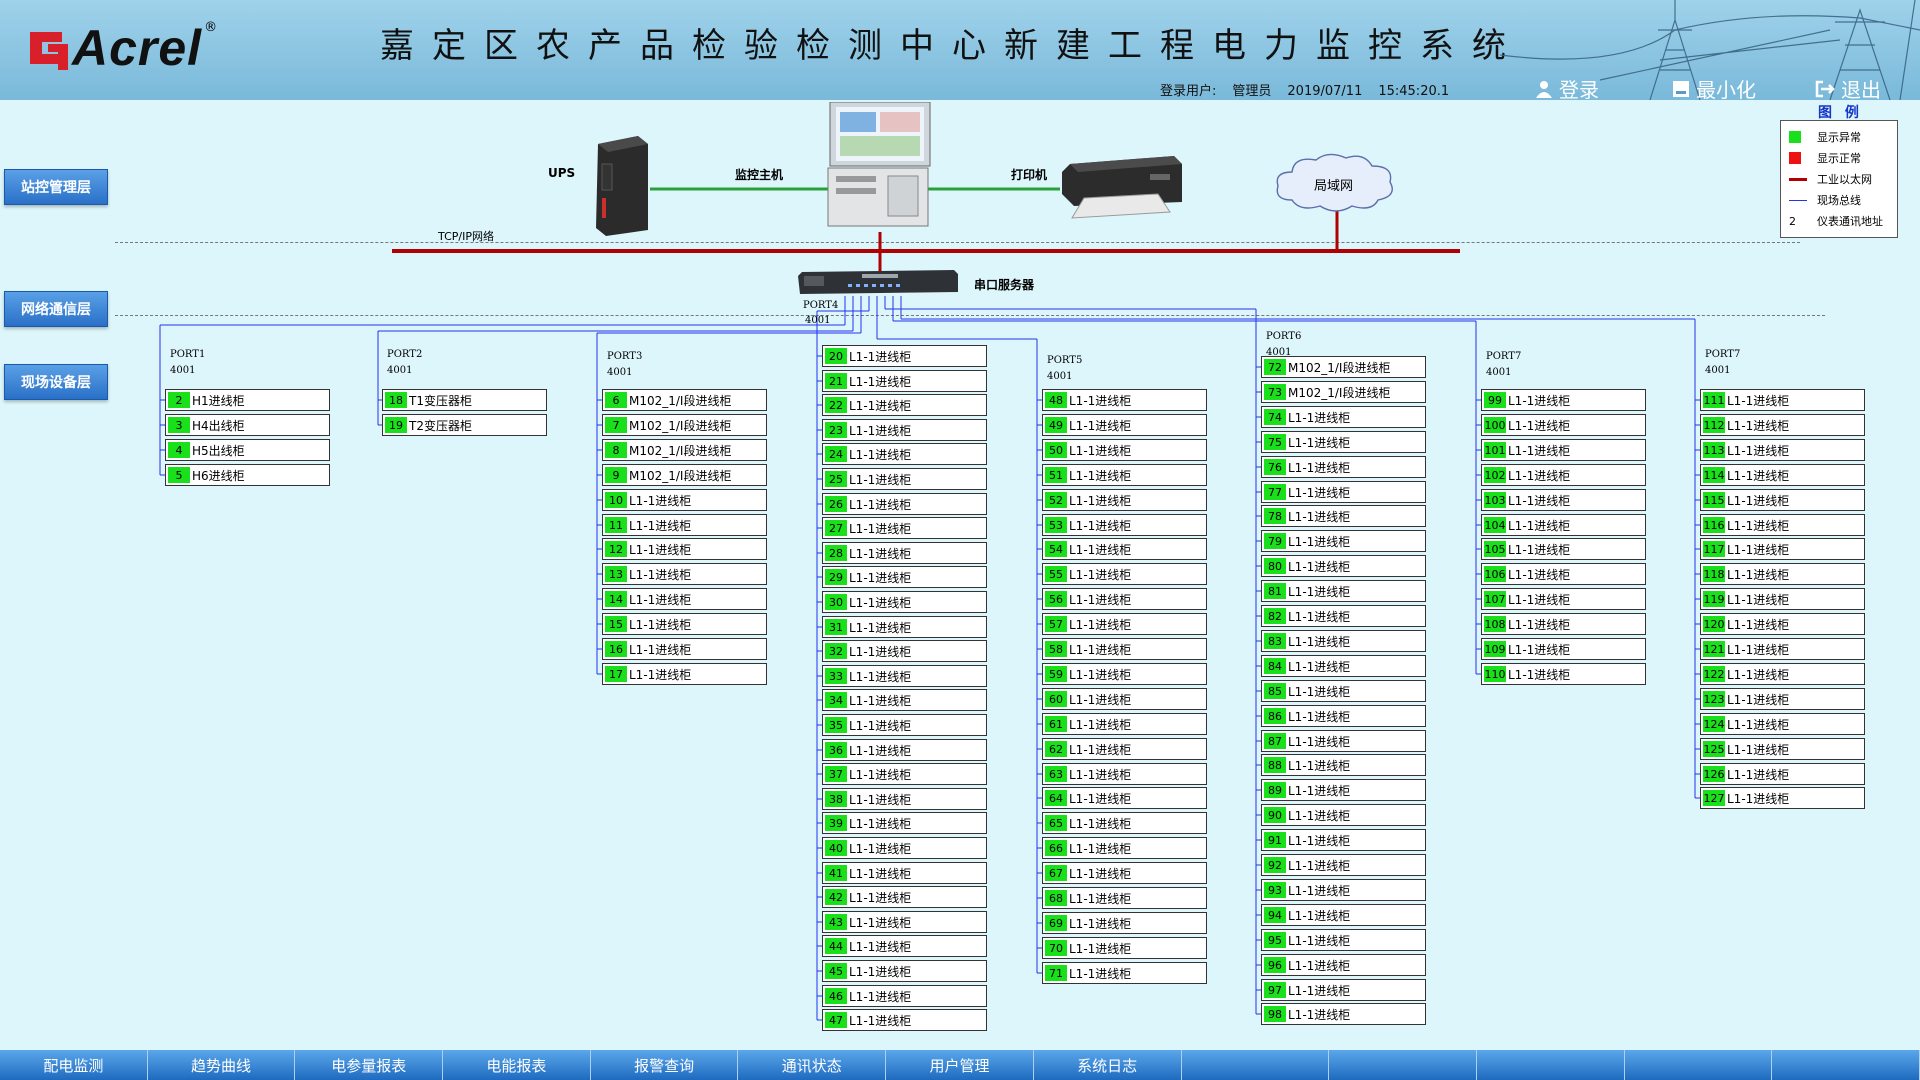 The image size is (1920, 1080). I want to click on nav-tab: 趋势曲线, so click(221, 1065).